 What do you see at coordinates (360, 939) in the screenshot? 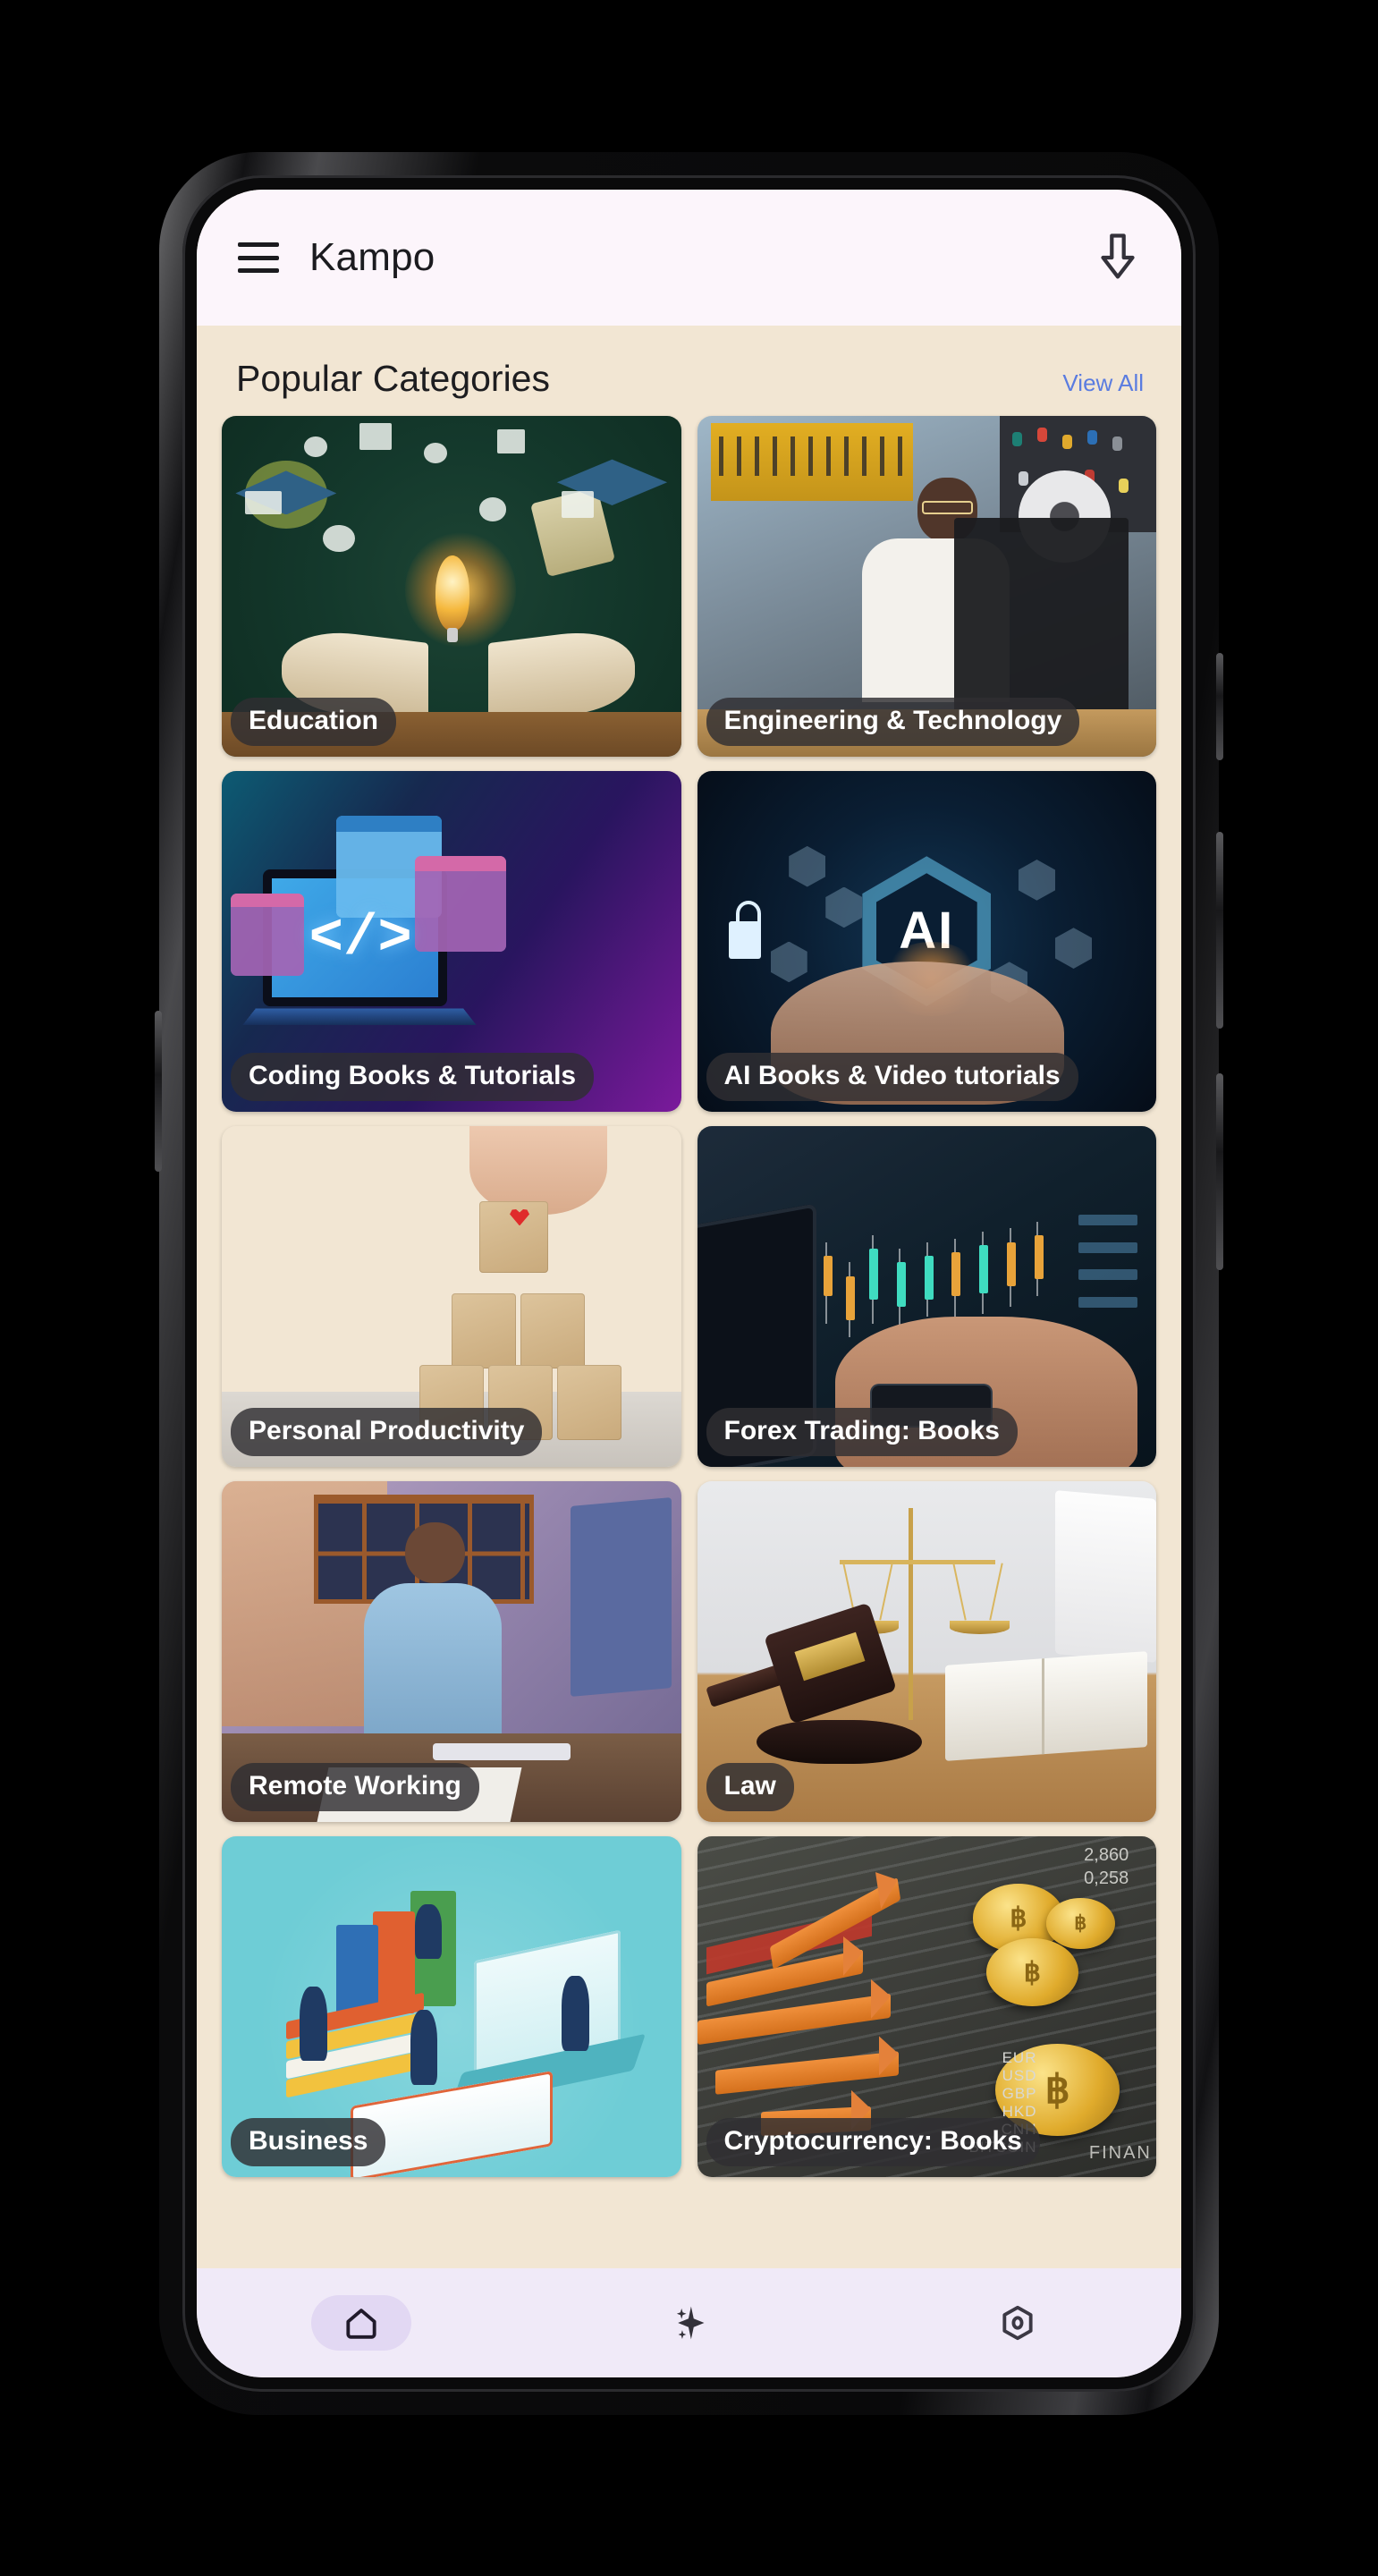
I see `code-tag-glyph: </>` at bounding box center [360, 939].